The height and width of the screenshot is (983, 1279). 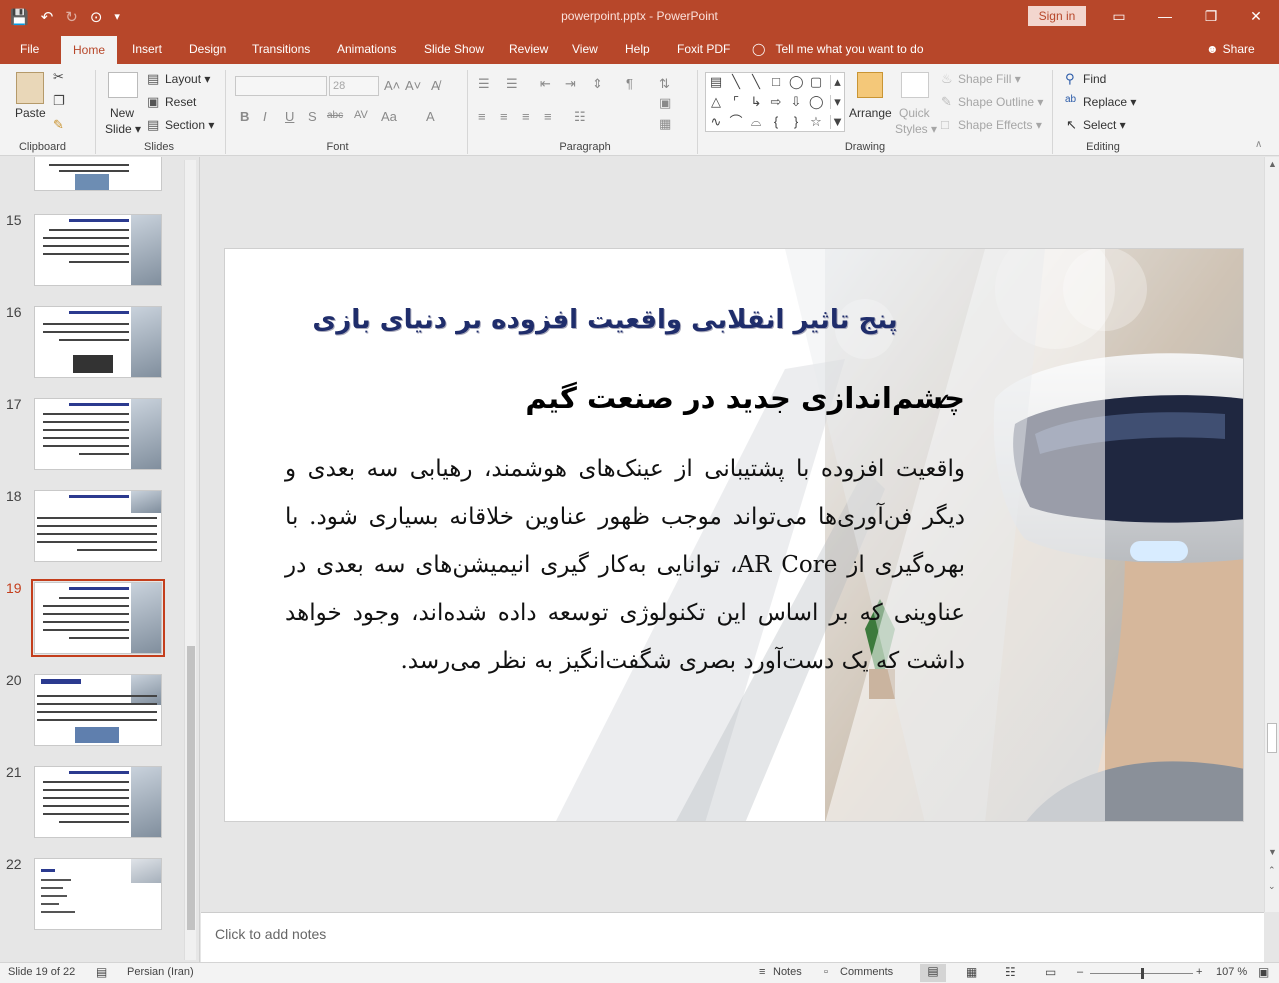 What do you see at coordinates (776, 102) in the screenshot?
I see `right-arrow-shape-icon: ⇨` at bounding box center [776, 102].